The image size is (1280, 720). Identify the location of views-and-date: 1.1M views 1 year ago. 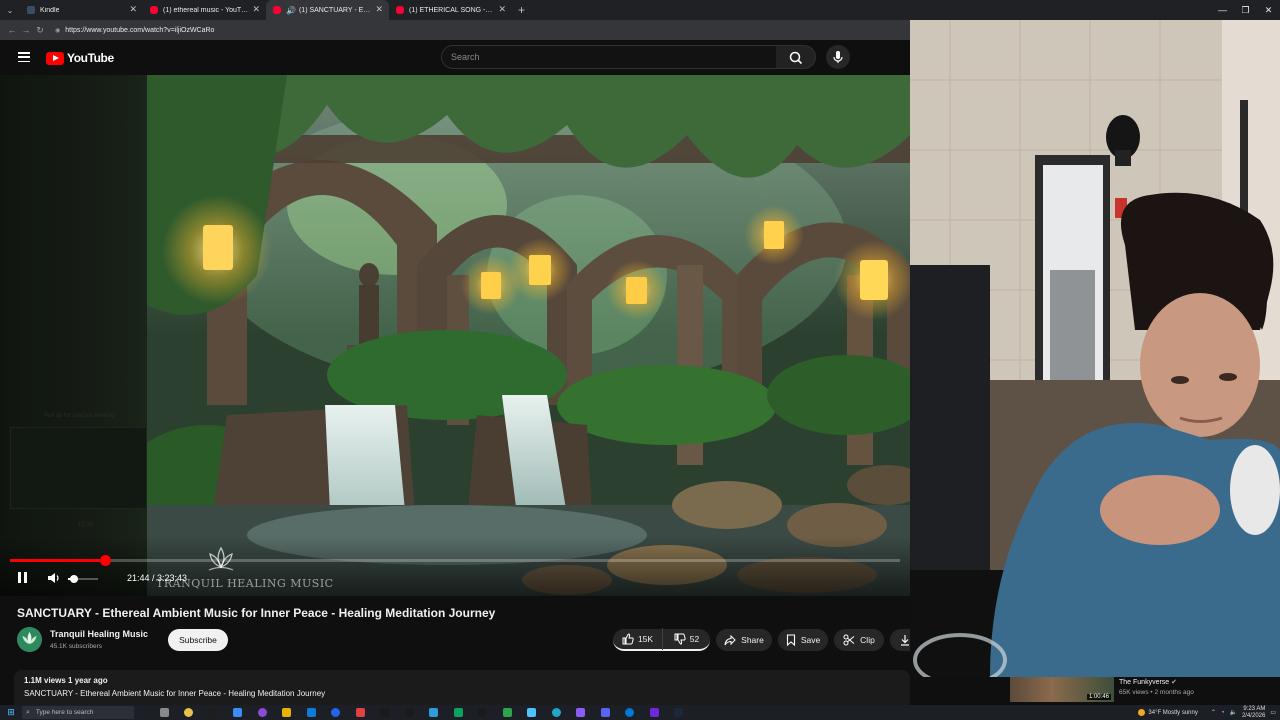
(66, 680).